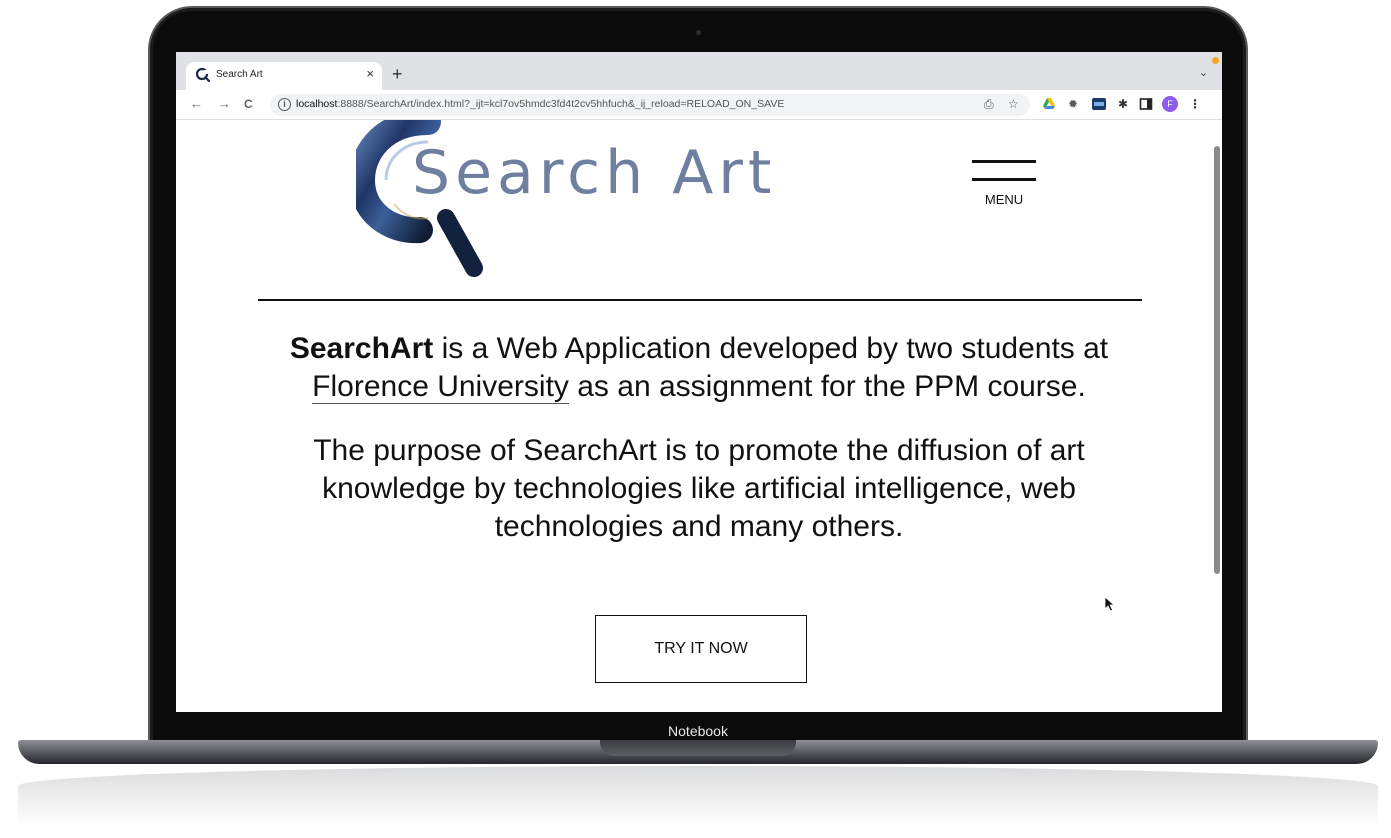  Describe the element at coordinates (1004, 161) in the screenshot. I see `hamburger-line-top` at that location.